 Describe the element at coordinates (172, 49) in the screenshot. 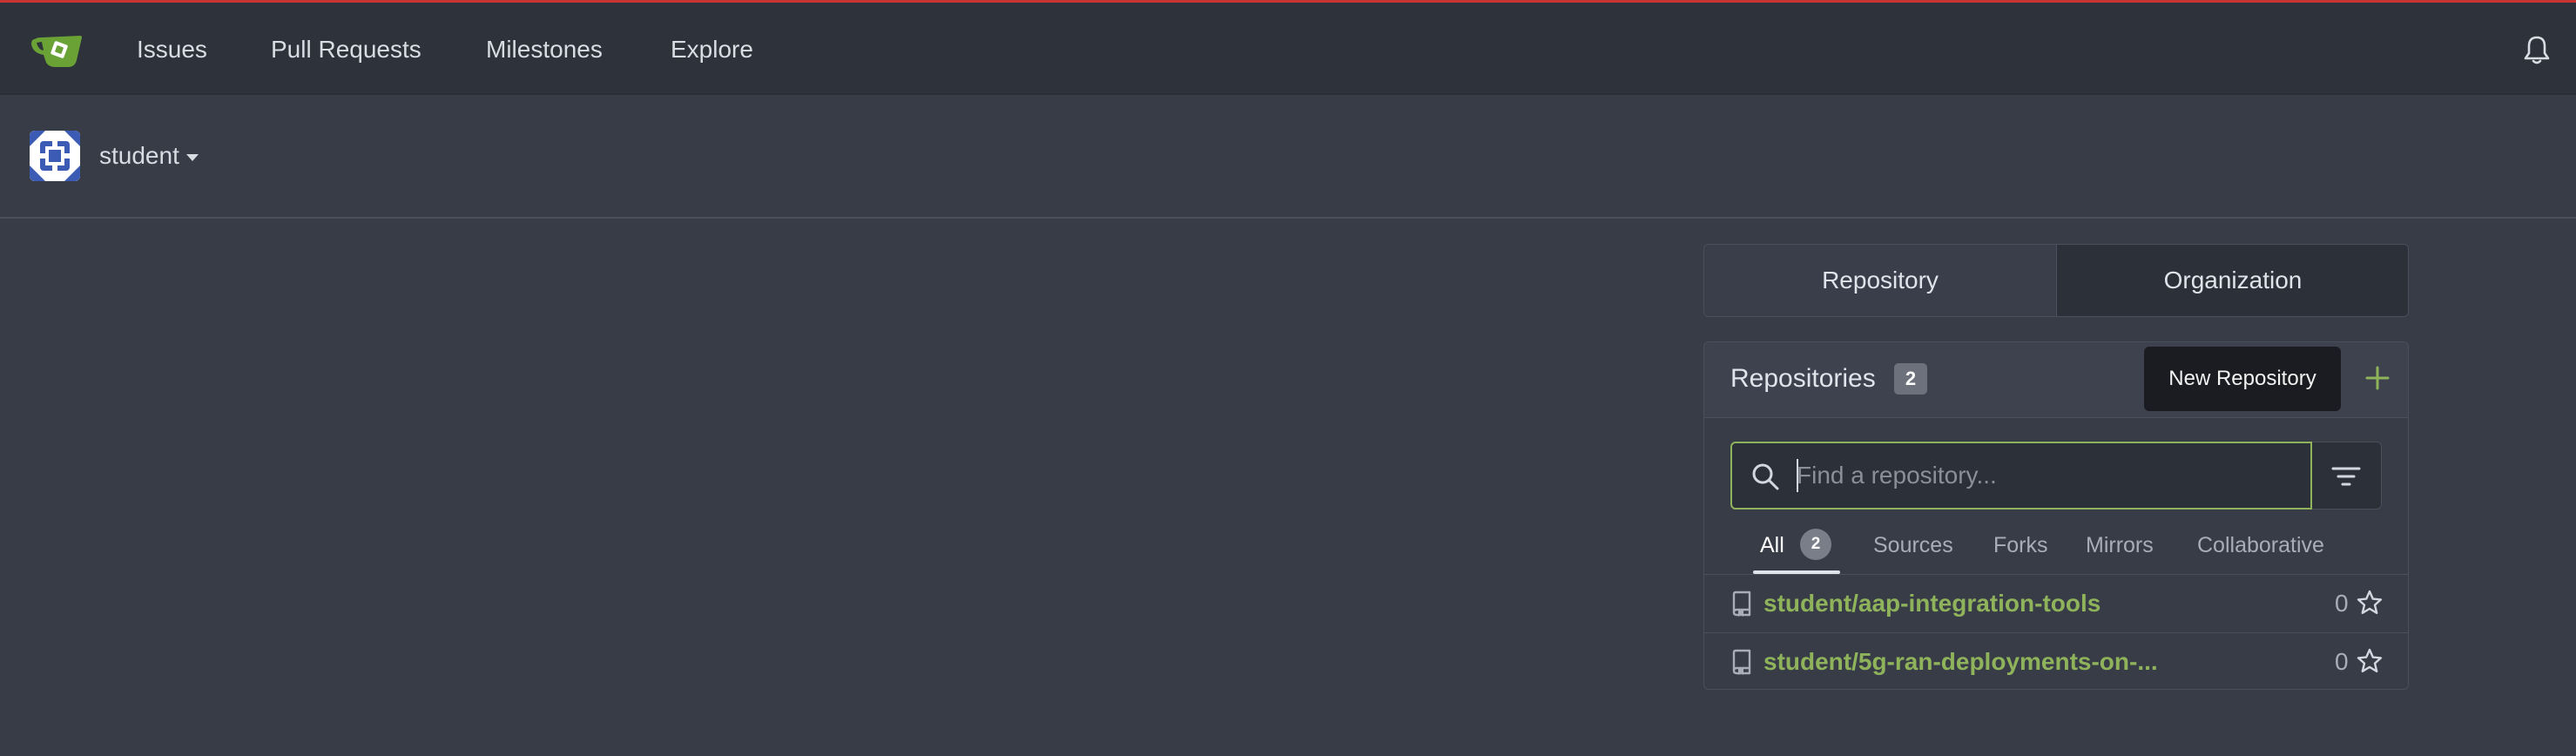

I see `nav-issues: Issues` at that location.